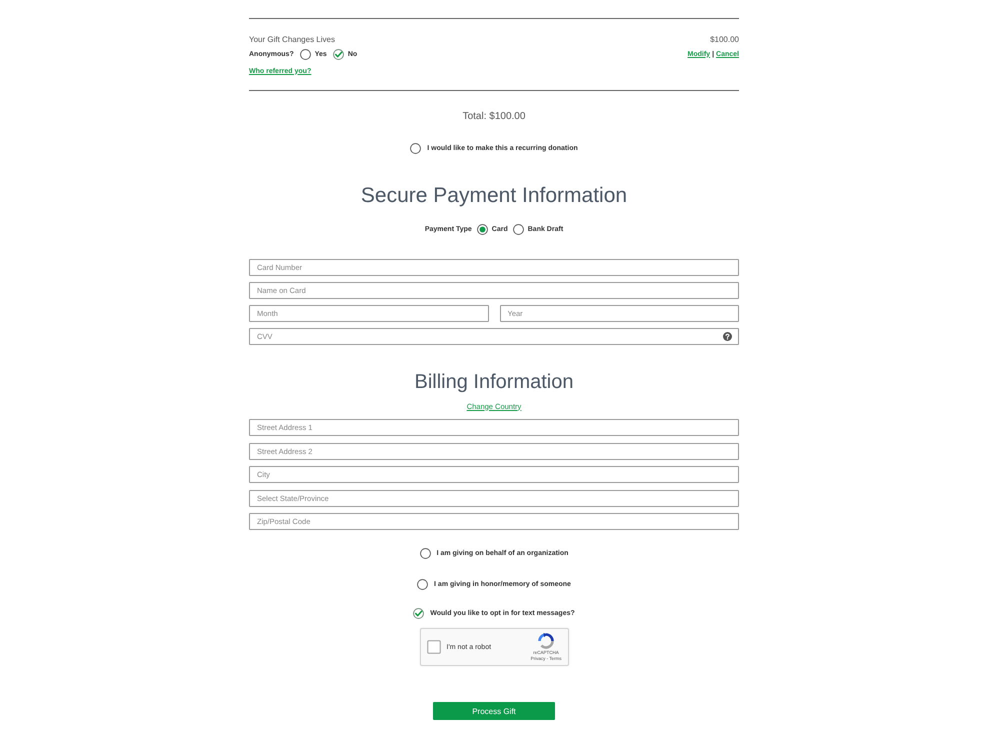  I want to click on gift-amount: $100.00, so click(724, 39).